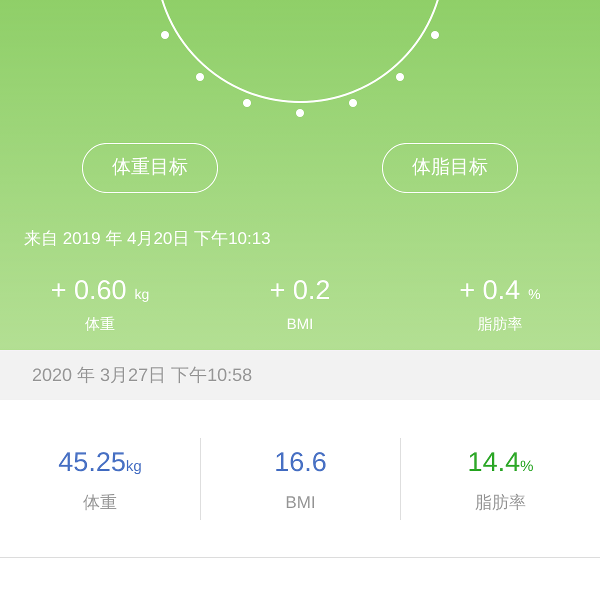  I want to click on metric-value: 14.4, so click(494, 462).